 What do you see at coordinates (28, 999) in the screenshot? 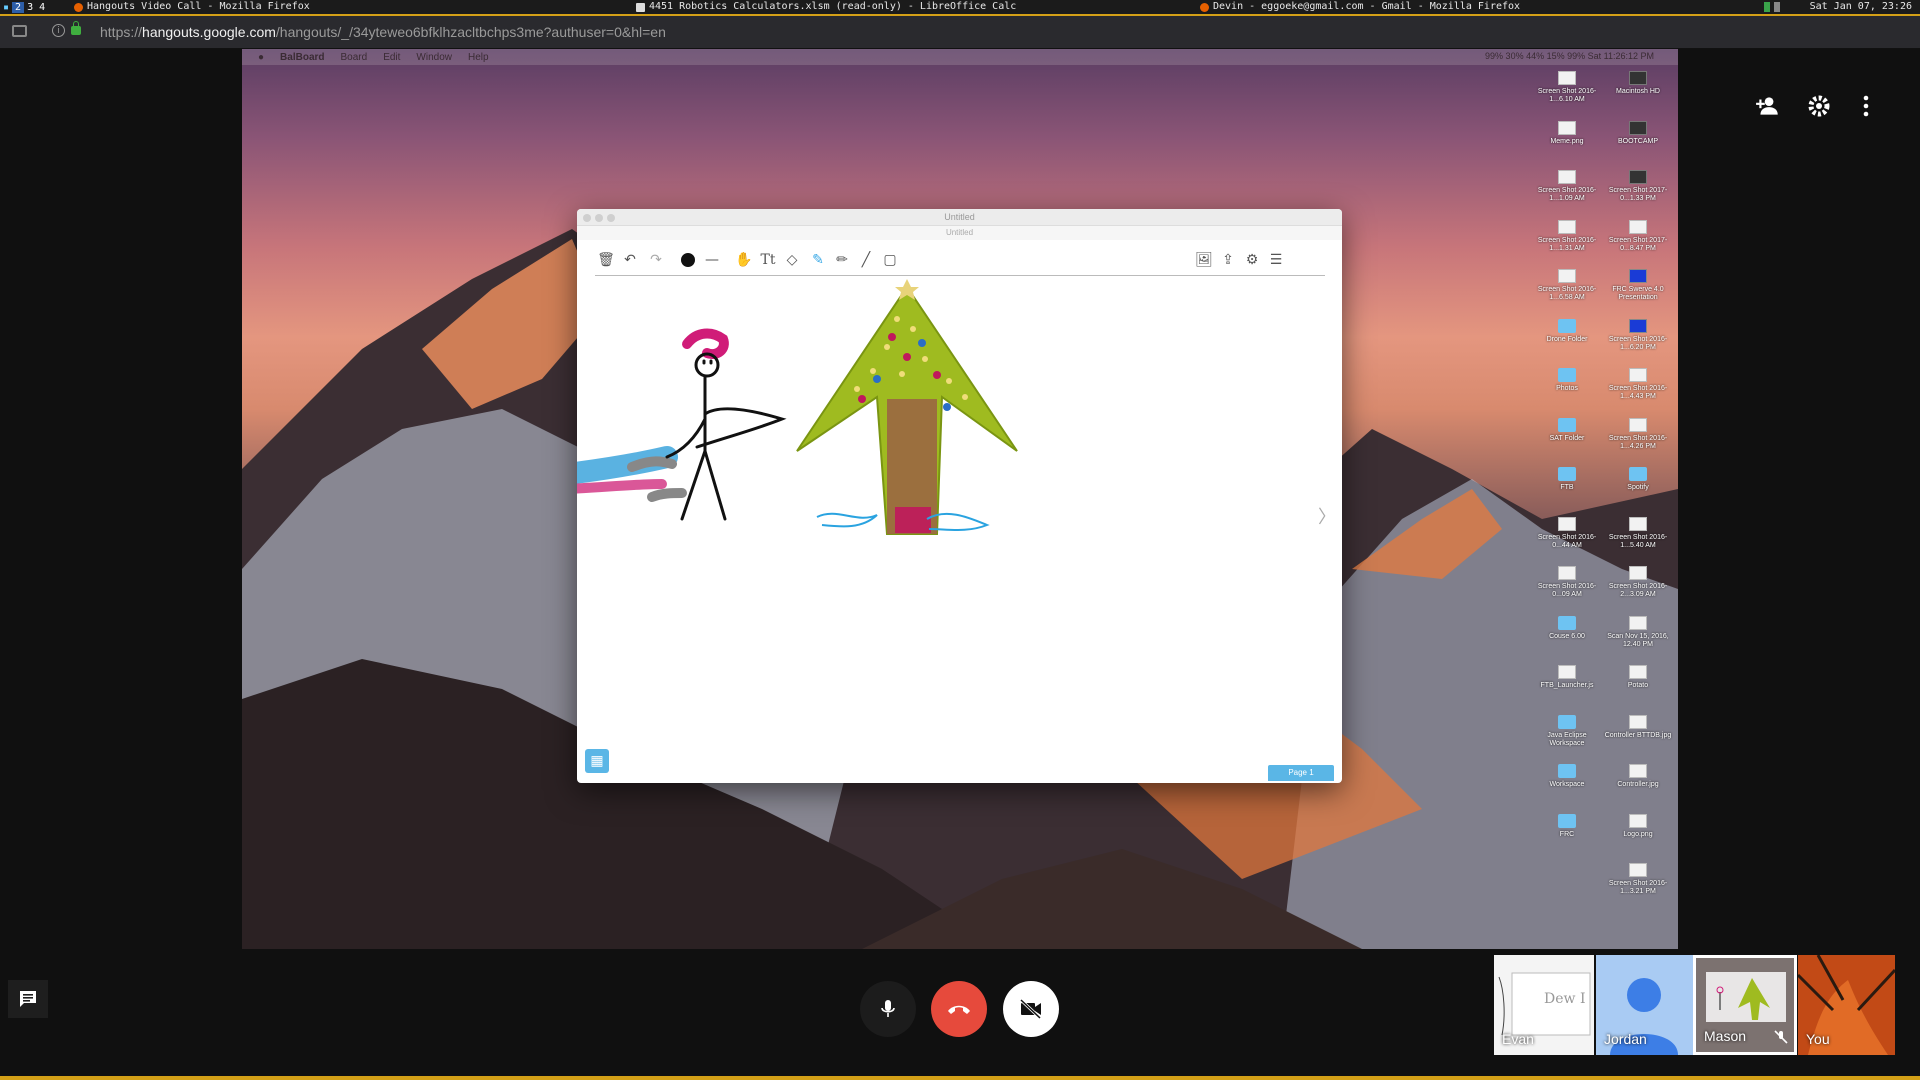
I see `chat-icon` at bounding box center [28, 999].